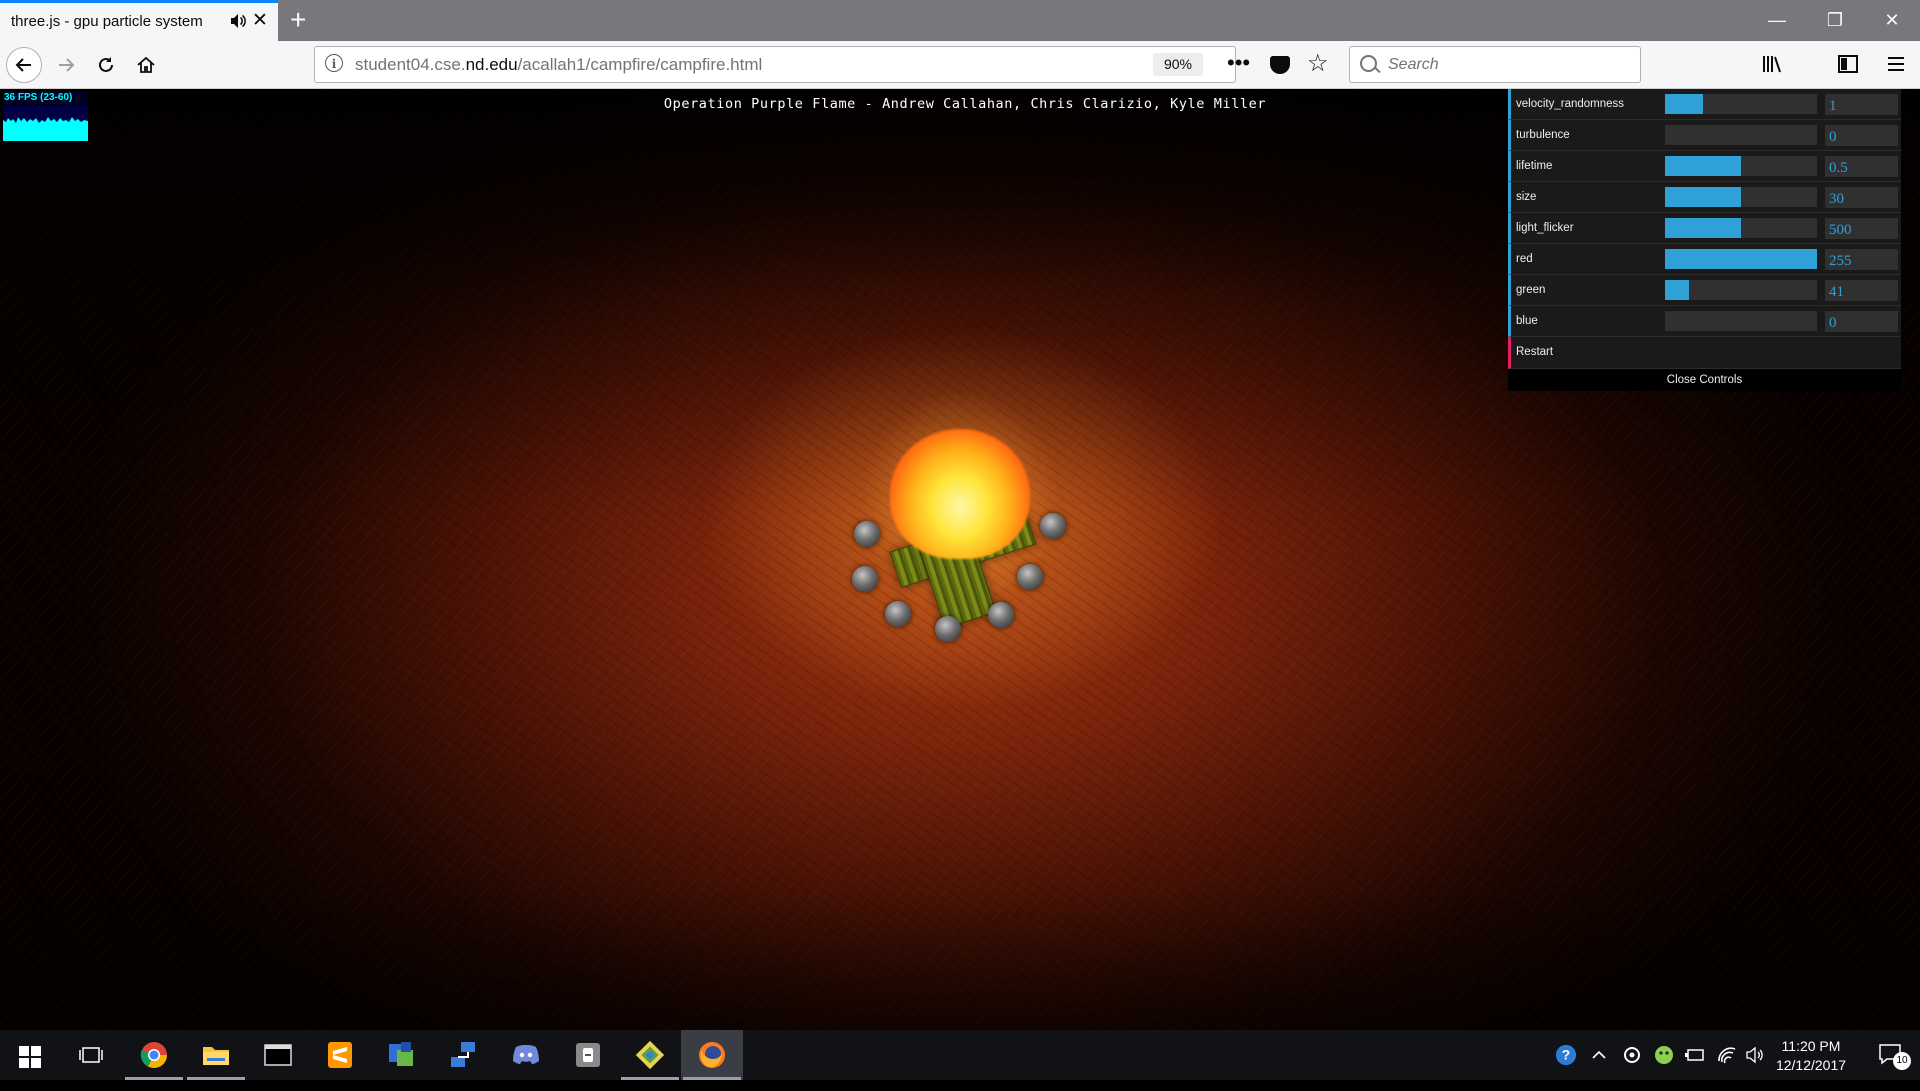 The image size is (1920, 1091). I want to click on gui-control-turbulence: turbulence 0, so click(1704, 135).